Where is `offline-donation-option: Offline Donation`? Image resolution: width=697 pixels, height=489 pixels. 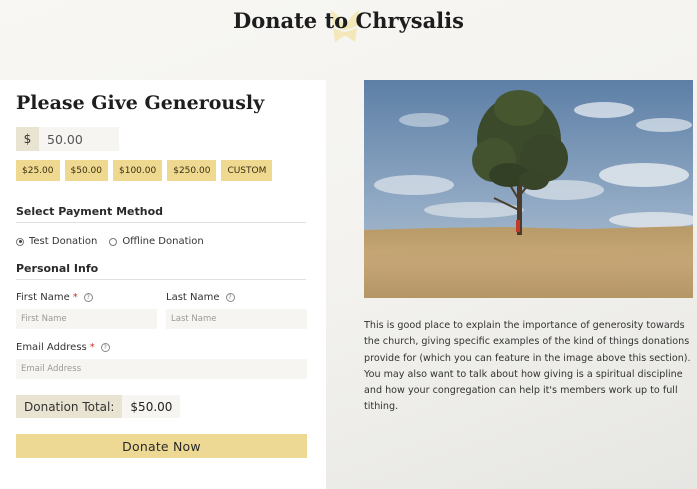 offline-donation-option: Offline Donation is located at coordinates (156, 241).